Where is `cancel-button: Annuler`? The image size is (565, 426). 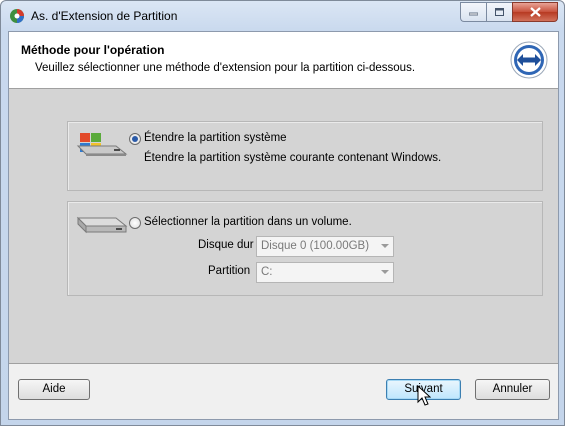
cancel-button: Annuler is located at coordinates (512, 389).